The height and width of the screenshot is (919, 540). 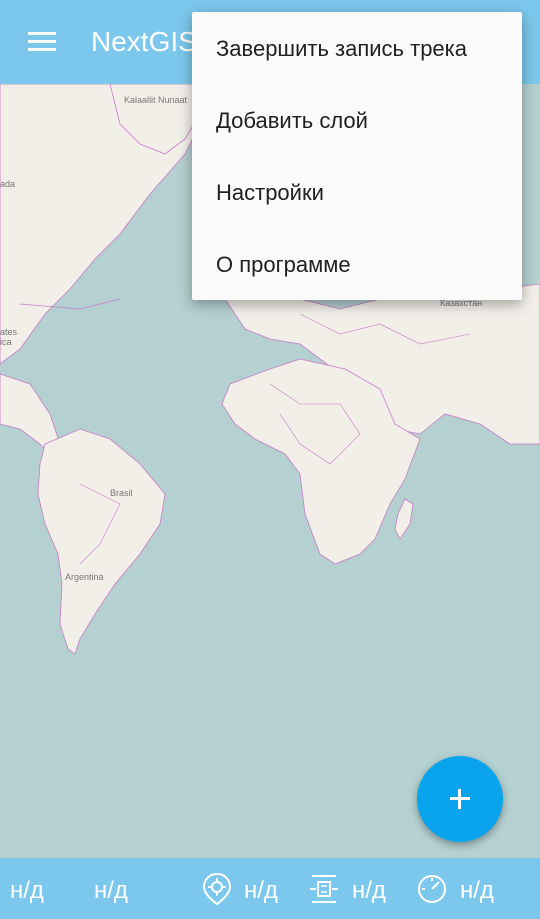 I want to click on status-speed: н/д, so click(x=477, y=890).